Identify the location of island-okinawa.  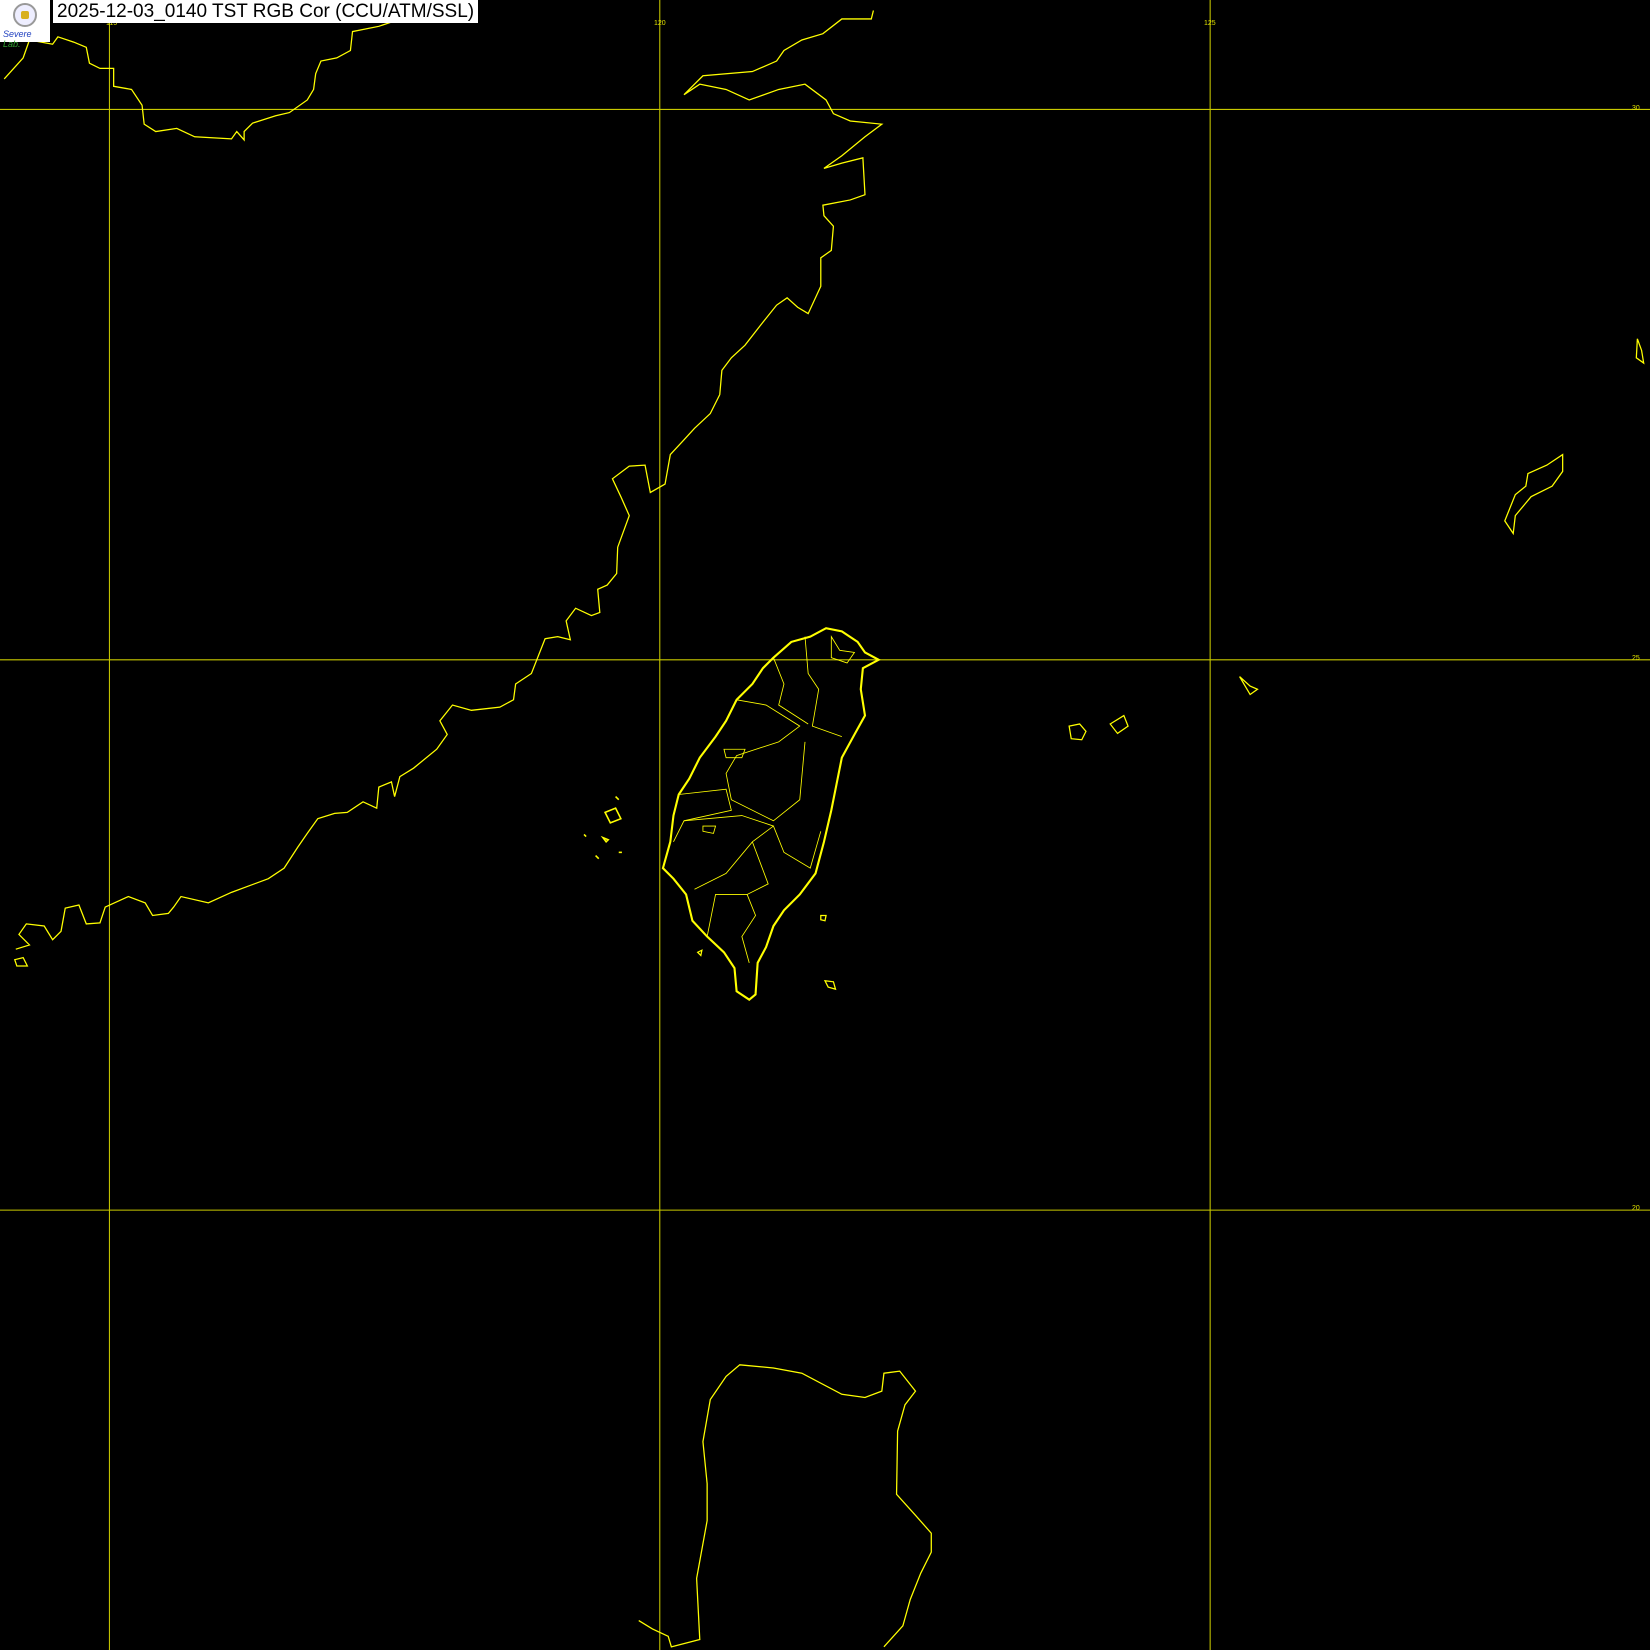
(1534, 494).